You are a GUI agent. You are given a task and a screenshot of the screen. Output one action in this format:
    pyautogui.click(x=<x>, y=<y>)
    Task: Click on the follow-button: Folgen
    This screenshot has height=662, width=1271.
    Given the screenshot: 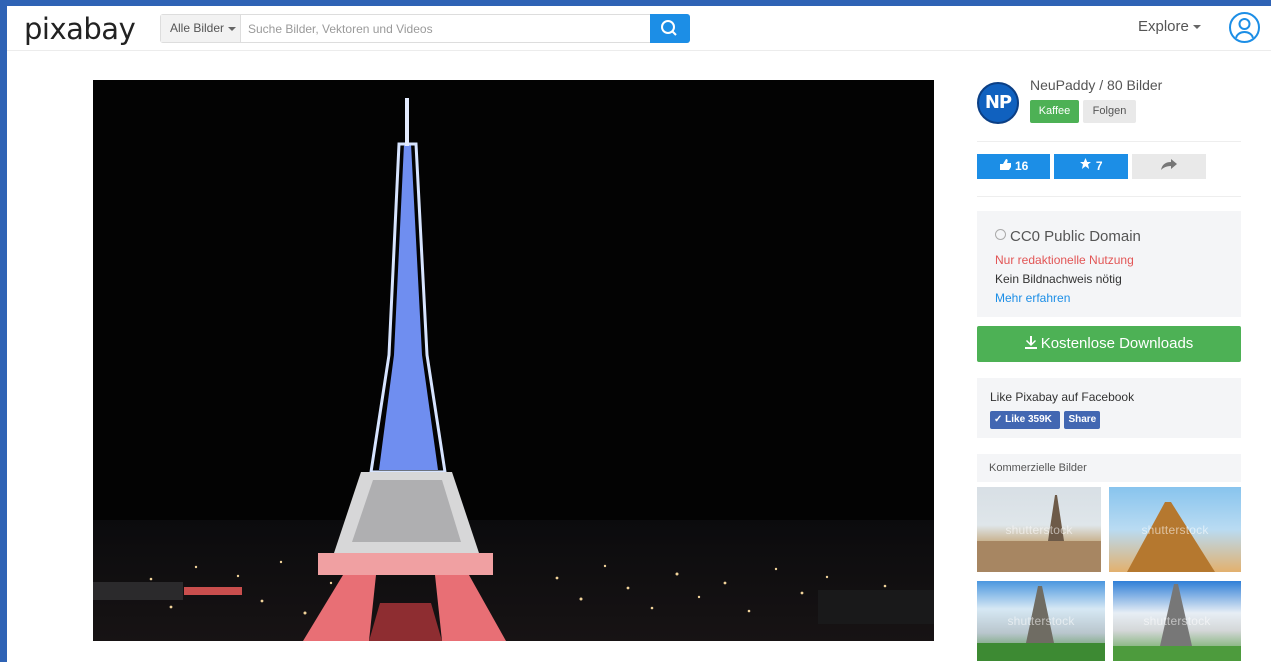 What is the action you would take?
    pyautogui.click(x=1109, y=111)
    